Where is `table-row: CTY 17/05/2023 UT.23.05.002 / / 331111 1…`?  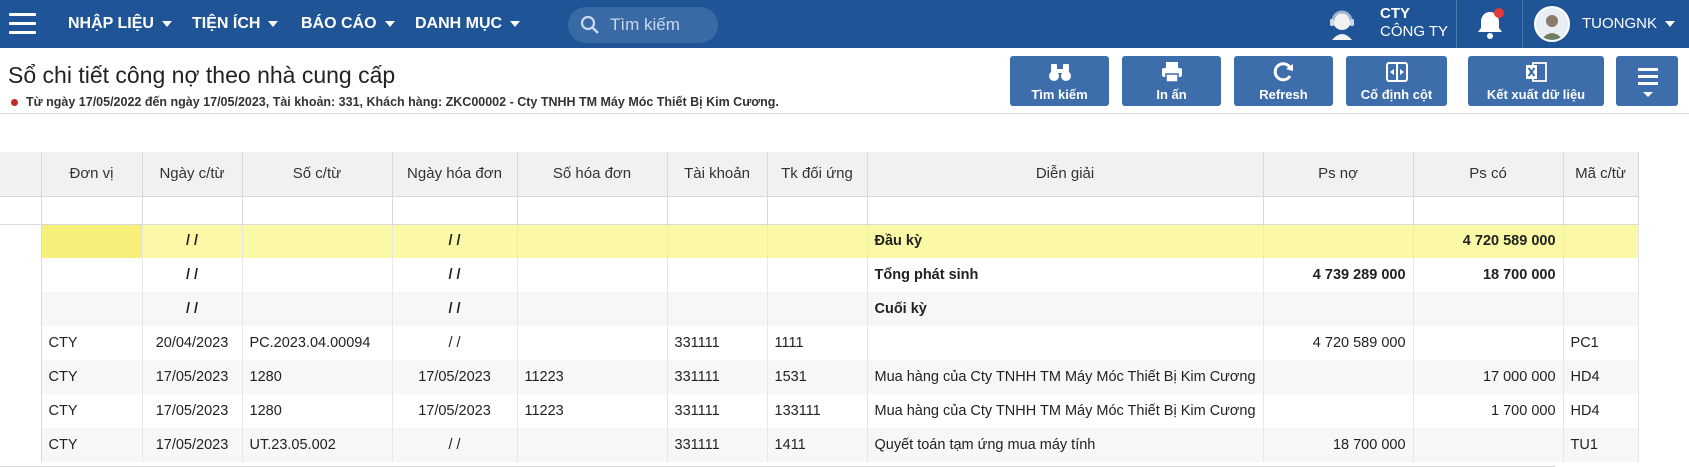
table-row: CTY 17/05/2023 UT.23.05.002 / / 331111 1… is located at coordinates (819, 445).